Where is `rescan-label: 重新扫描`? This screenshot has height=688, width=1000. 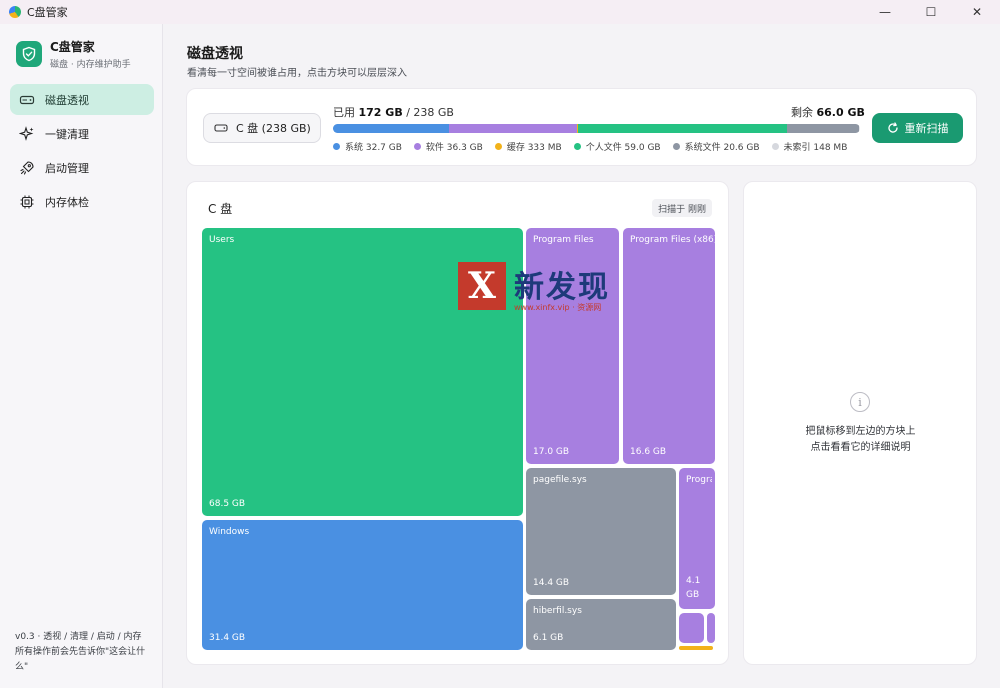
rescan-label: 重新扫描 is located at coordinates (926, 128).